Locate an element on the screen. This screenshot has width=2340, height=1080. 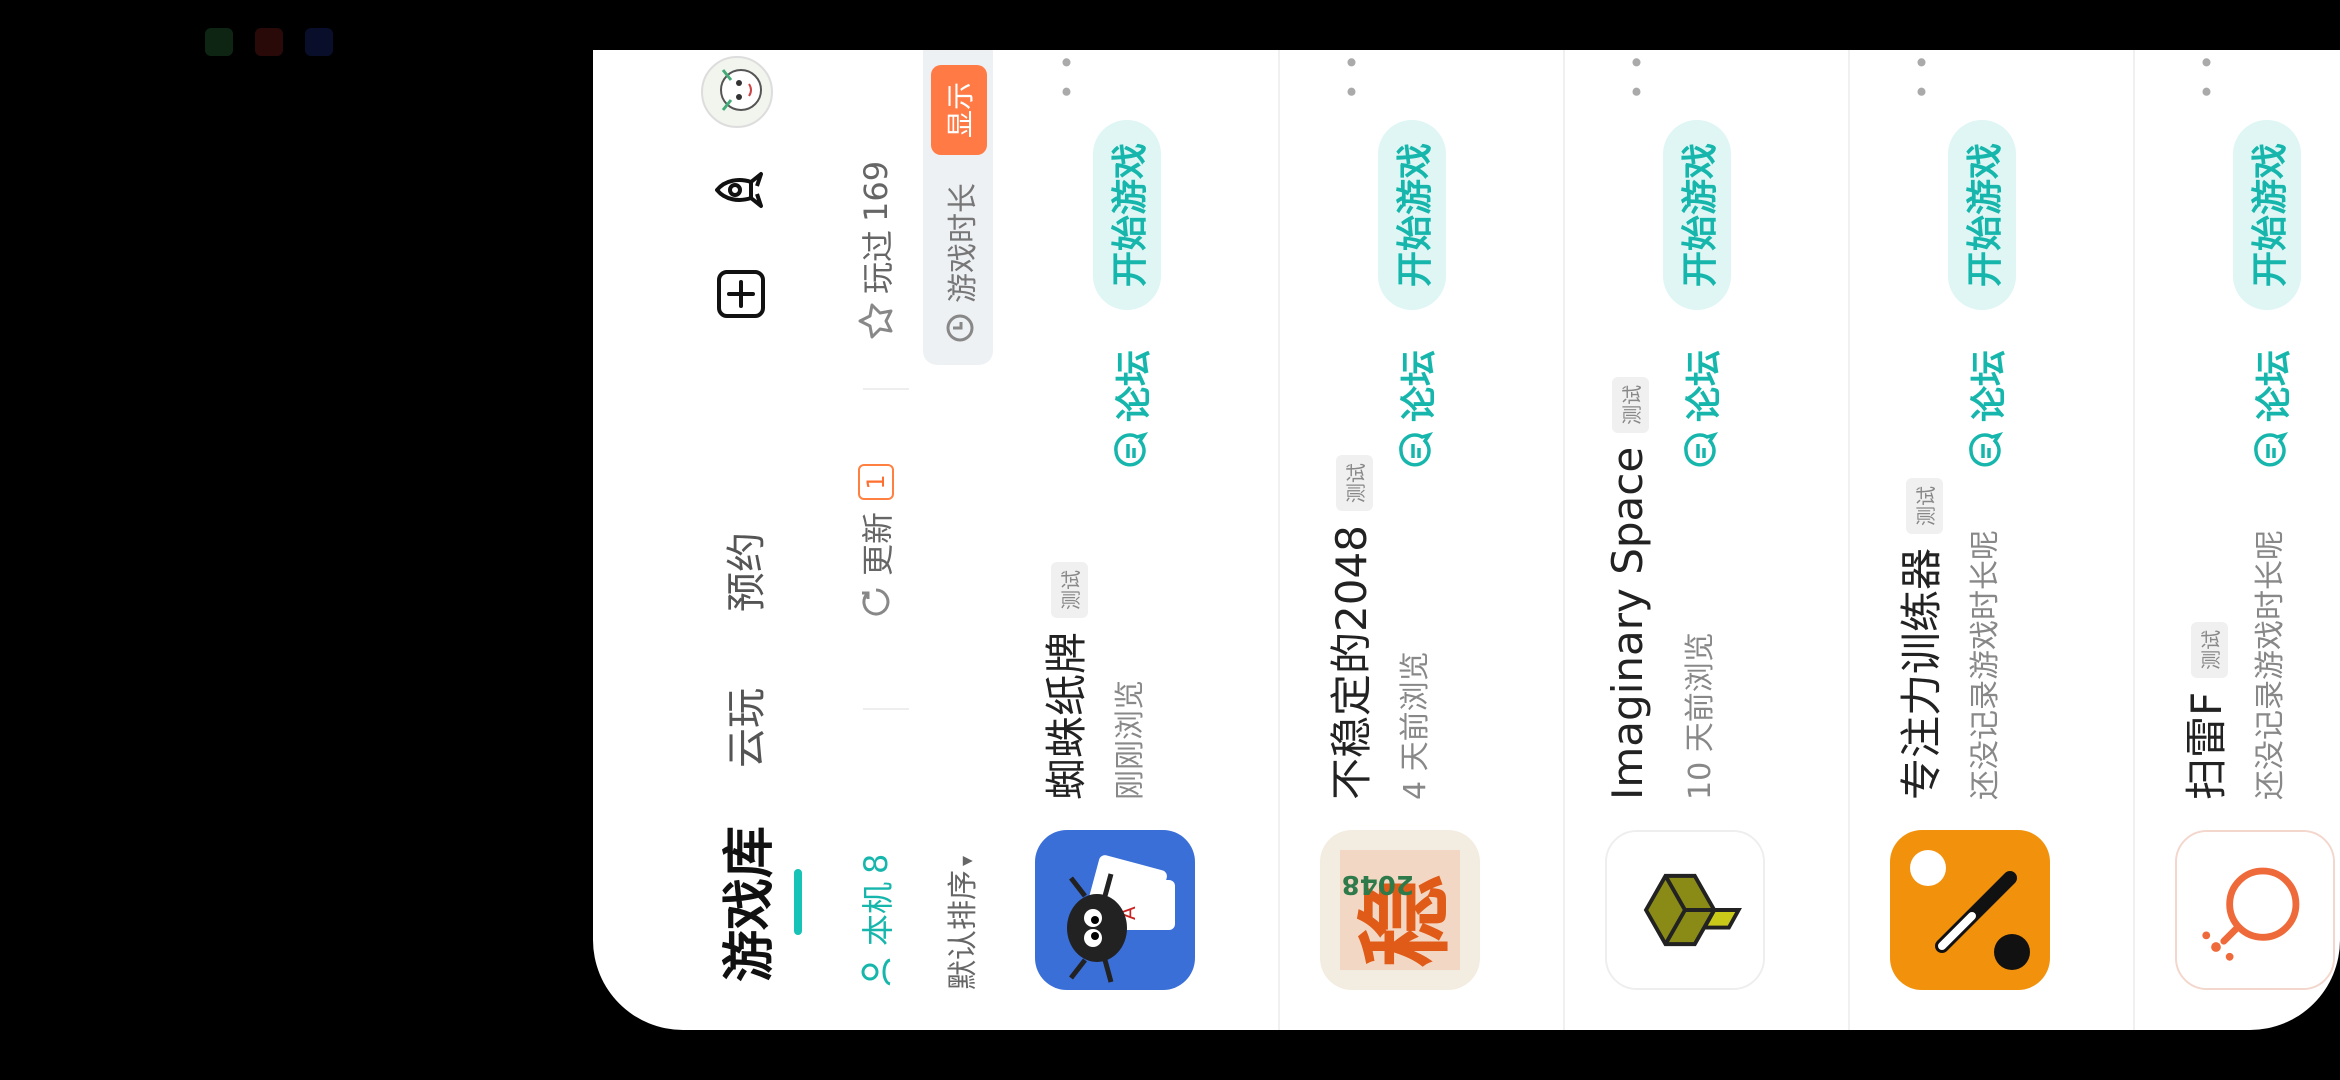
sort-label: 默认排序 is located at coordinates (963, 930).